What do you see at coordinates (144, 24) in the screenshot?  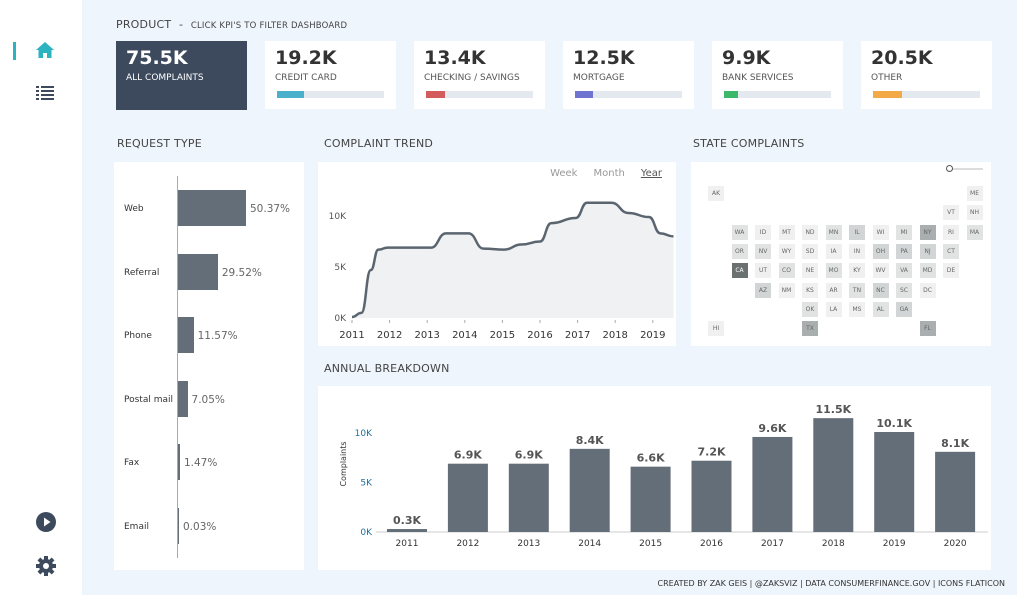 I see `product-title: PRODUCT` at bounding box center [144, 24].